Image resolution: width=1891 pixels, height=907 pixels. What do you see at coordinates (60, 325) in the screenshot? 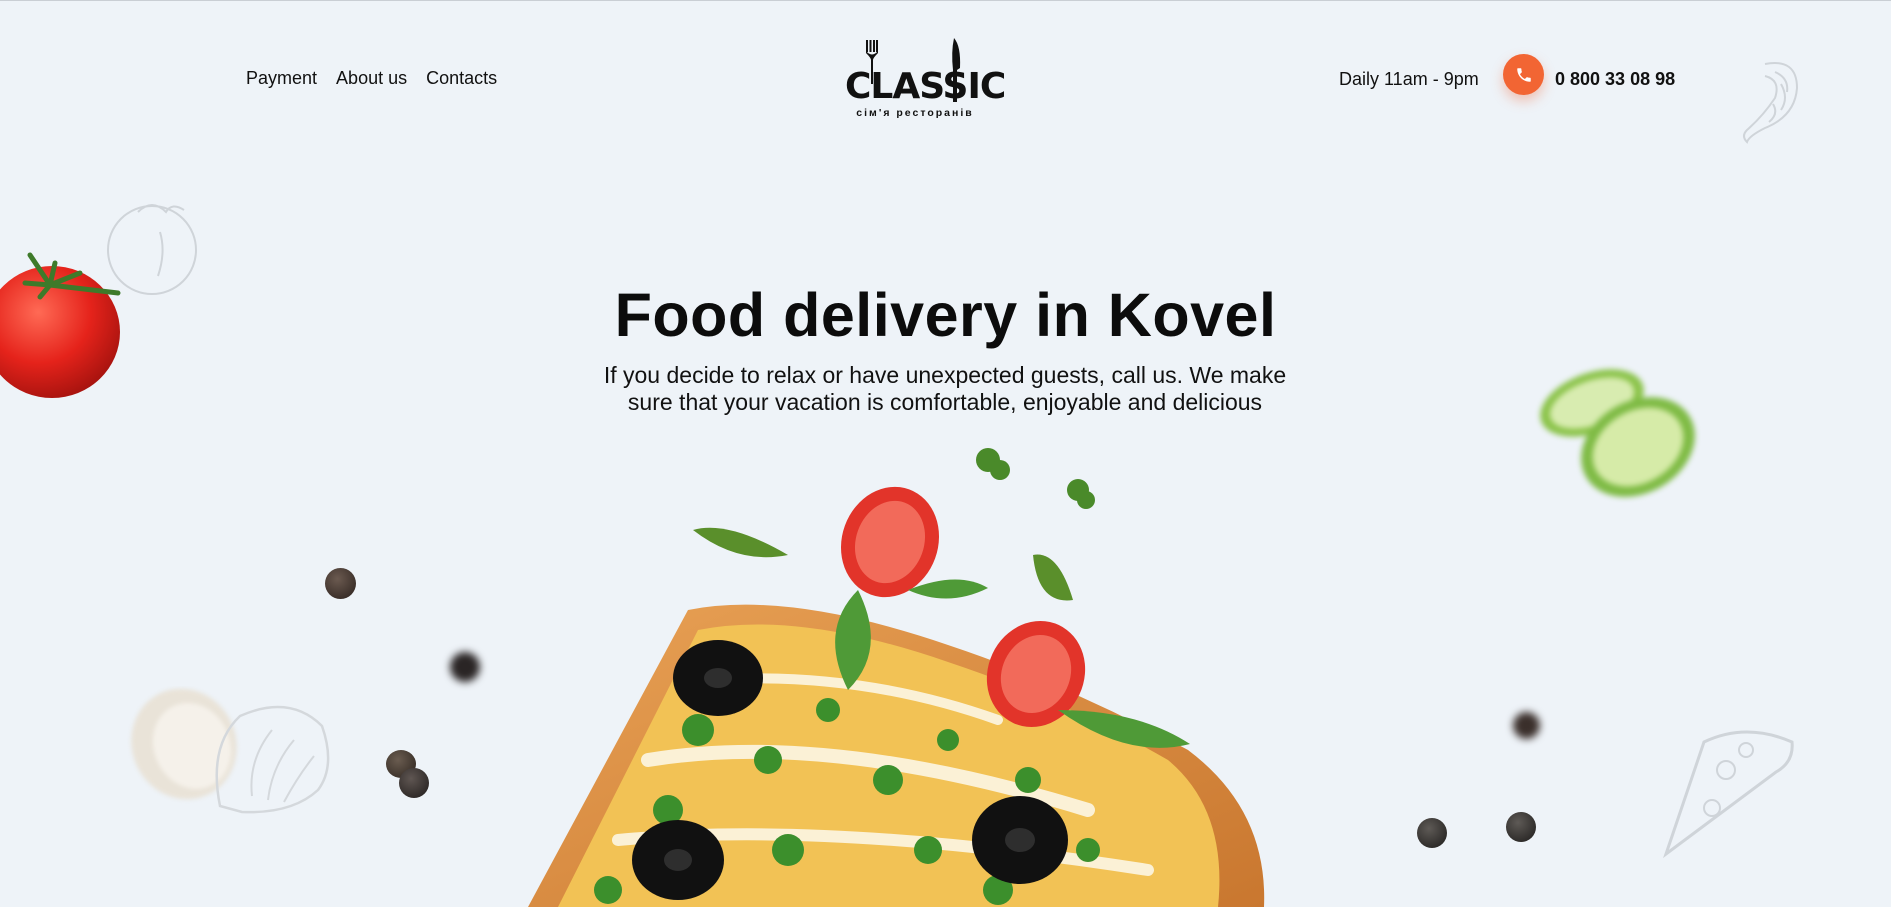
I see `tomato-image` at bounding box center [60, 325].